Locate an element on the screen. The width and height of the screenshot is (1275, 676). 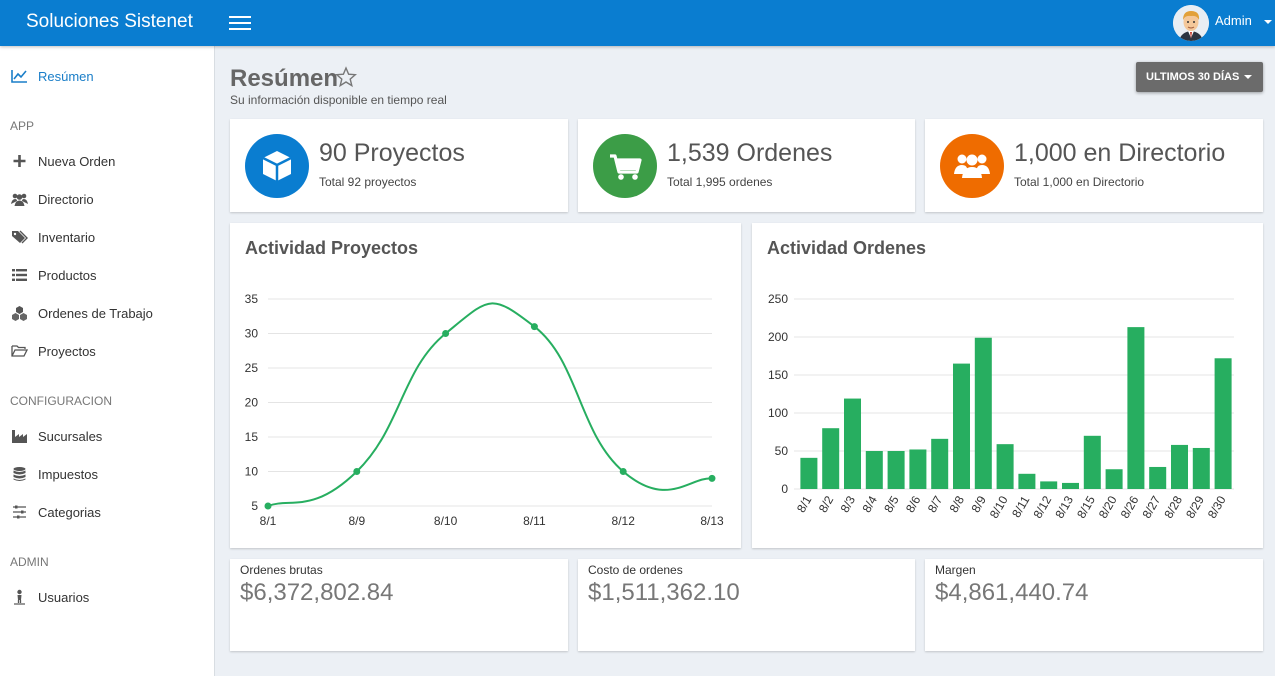
sidebar-item-ordenes-trabajo: Ordenes de Trabajo is located at coordinates (107, 313).